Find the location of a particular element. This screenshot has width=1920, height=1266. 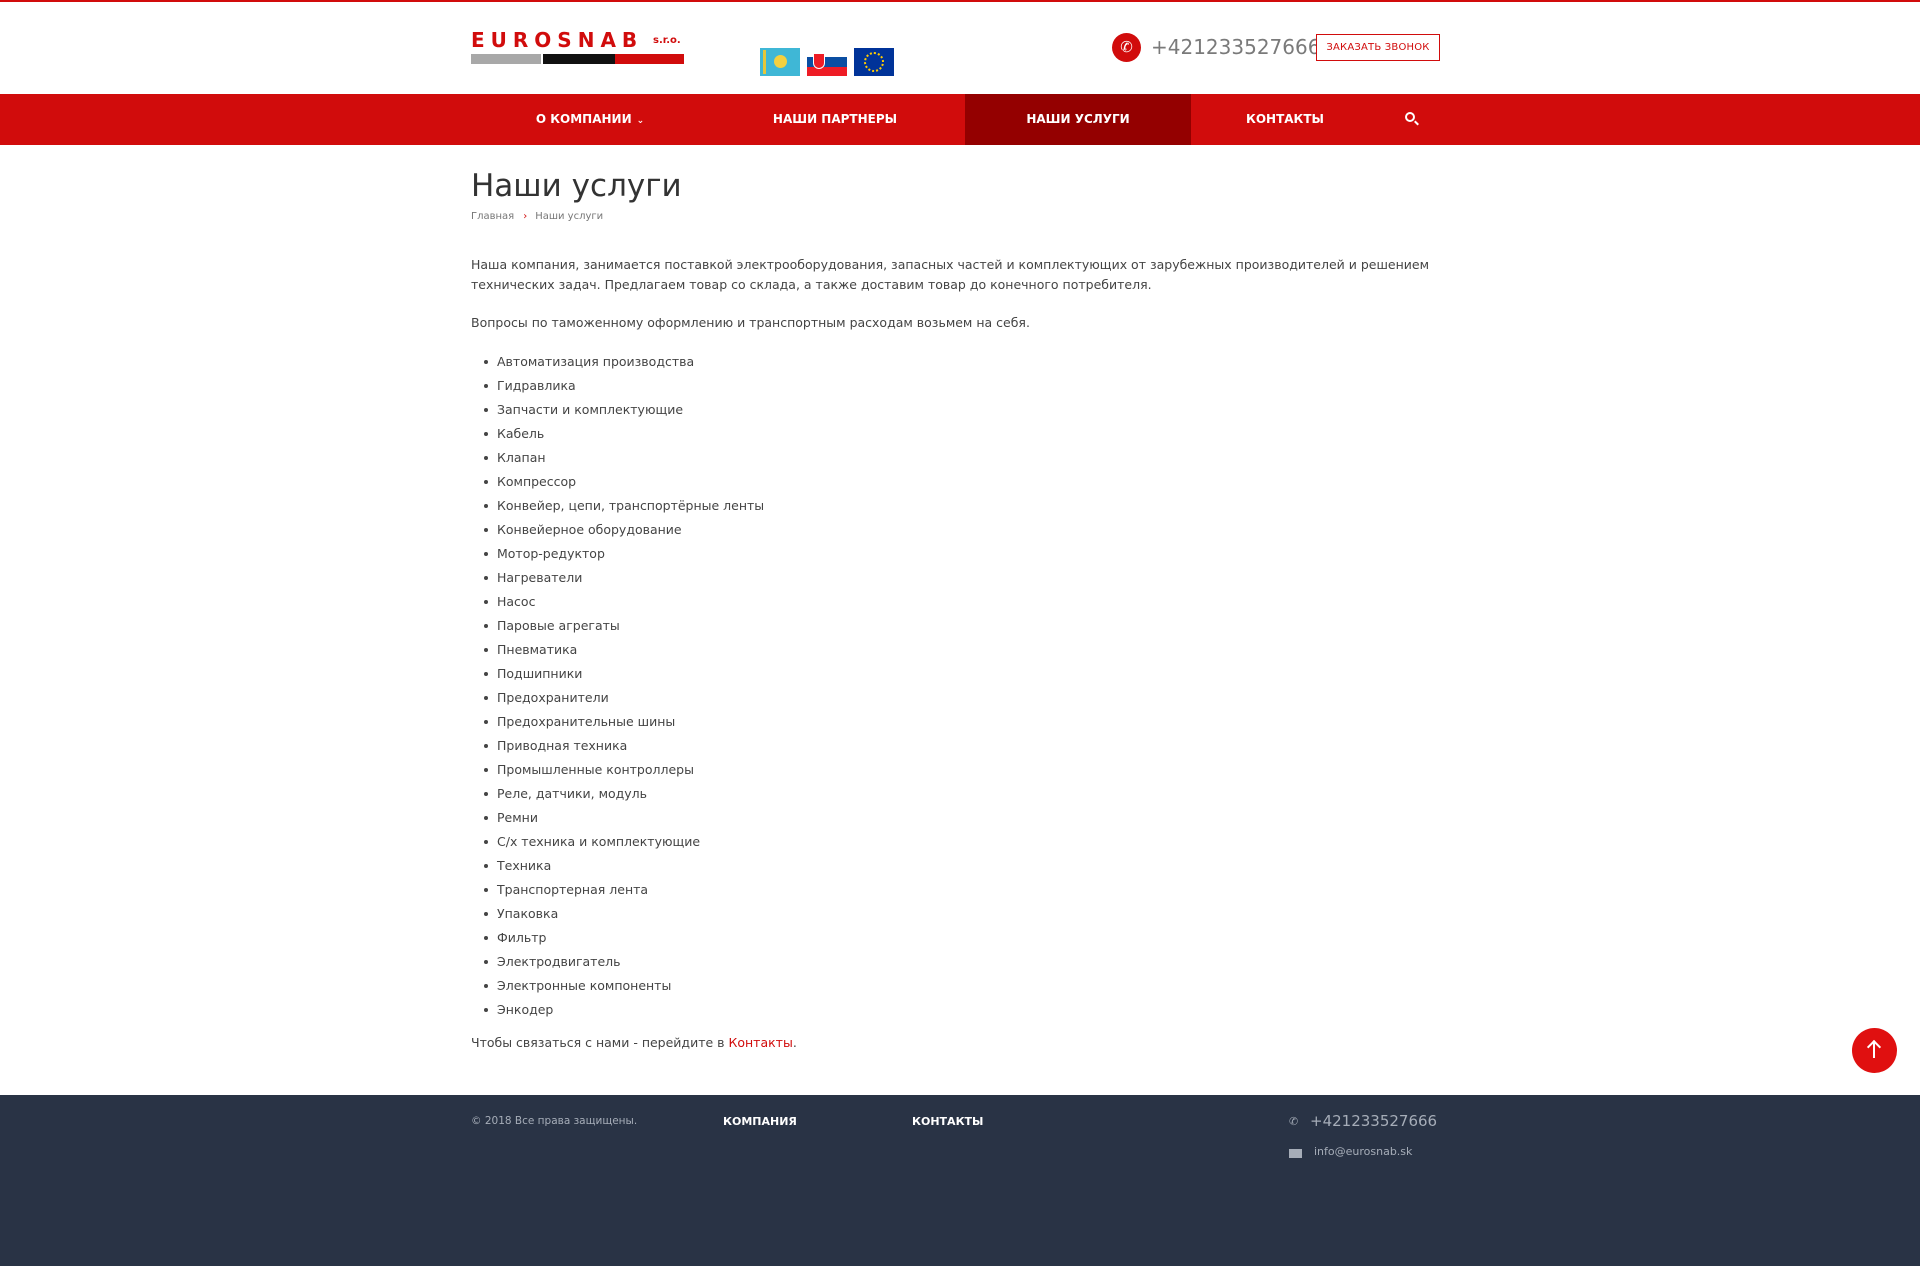

service-label: Пневматика is located at coordinates (537, 649).